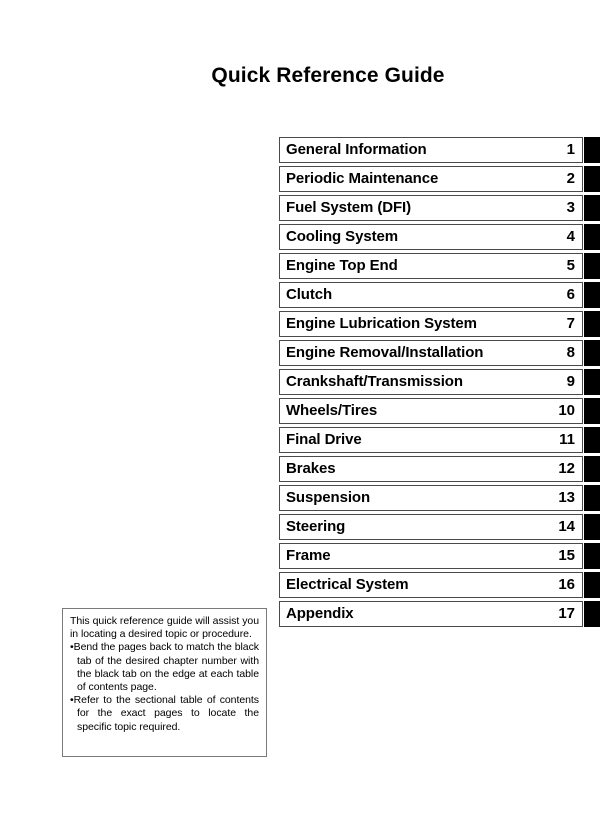 This screenshot has width=600, height=829. I want to click on chapter-label: Brakes, so click(311, 468).